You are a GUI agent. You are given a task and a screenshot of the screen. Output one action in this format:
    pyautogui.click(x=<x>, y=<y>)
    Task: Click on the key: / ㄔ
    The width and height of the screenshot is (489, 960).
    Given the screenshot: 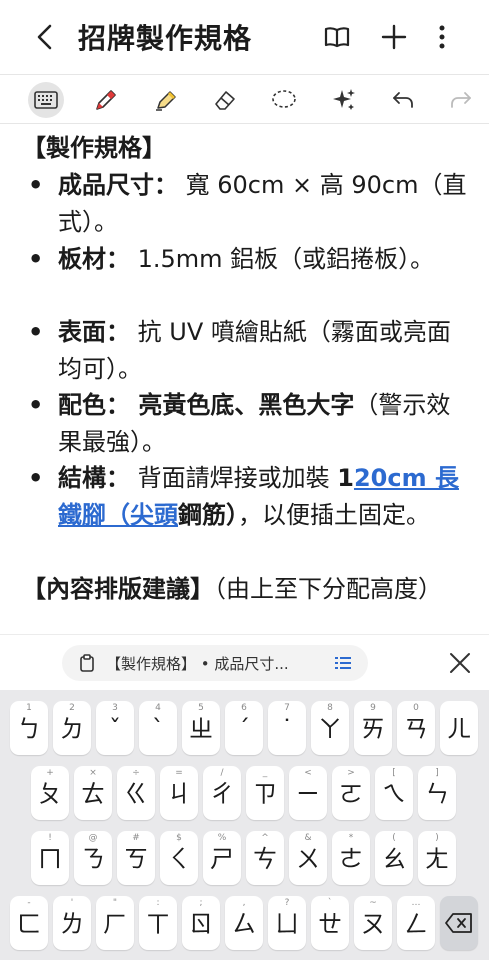 What is the action you would take?
    pyautogui.click(x=222, y=793)
    